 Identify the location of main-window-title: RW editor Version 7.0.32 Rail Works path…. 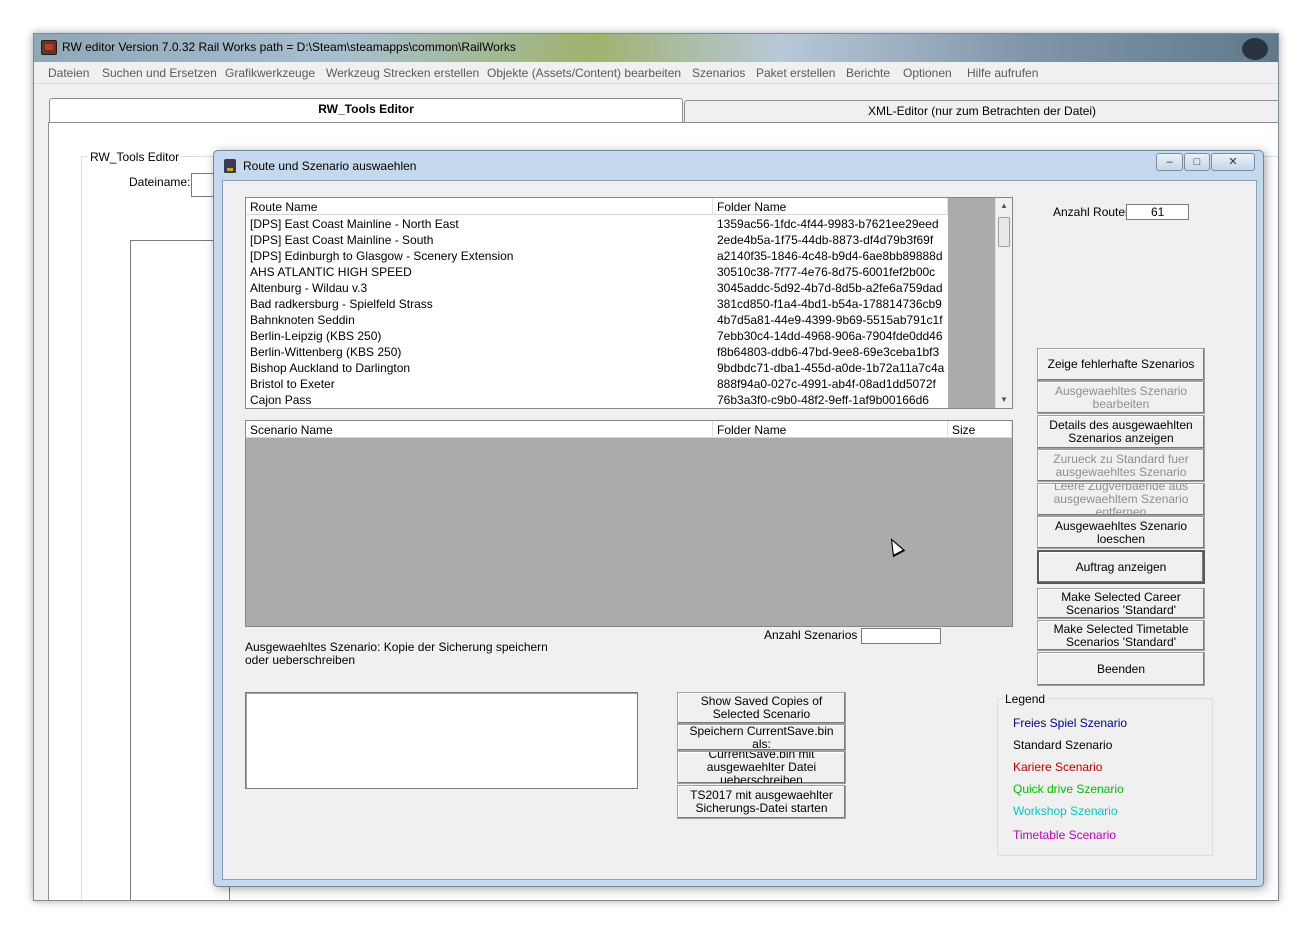
(289, 47).